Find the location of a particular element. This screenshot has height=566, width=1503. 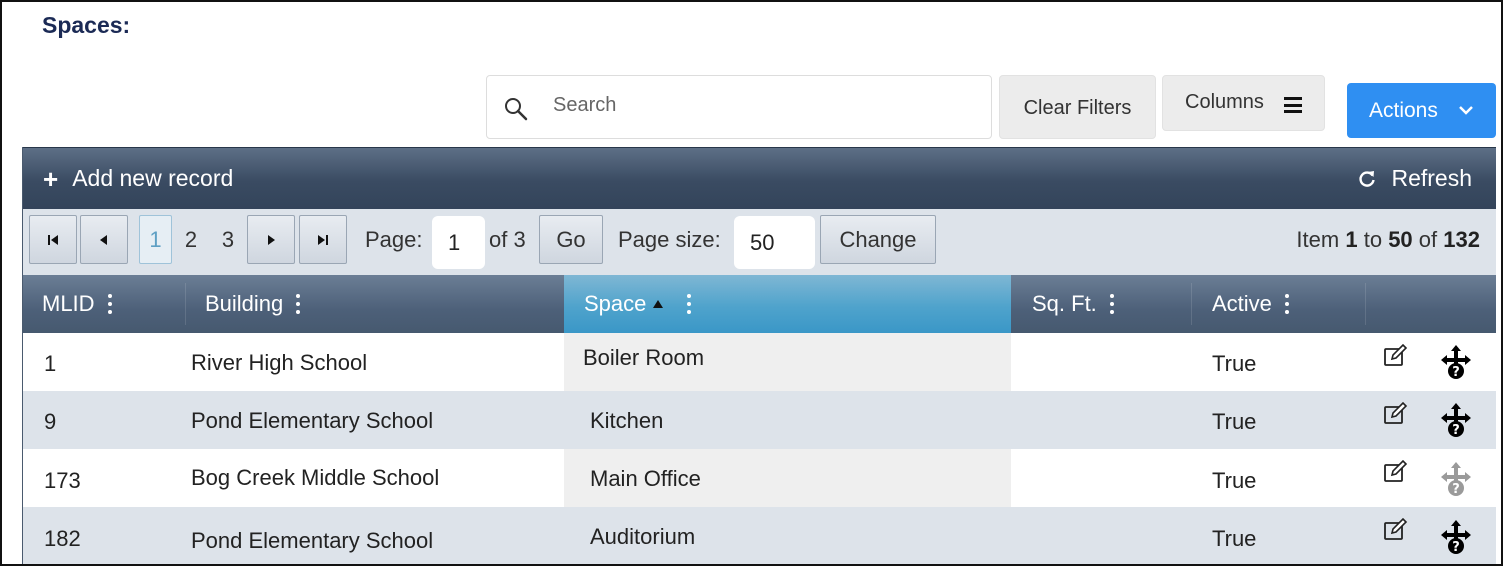

column-header-space: Space is located at coordinates (787, 304).